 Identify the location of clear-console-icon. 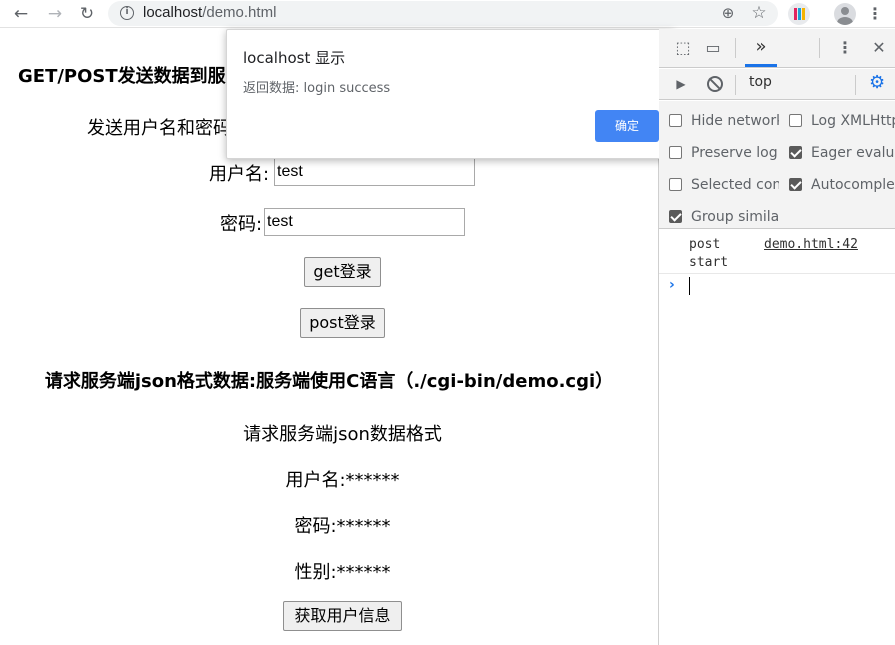
(715, 84).